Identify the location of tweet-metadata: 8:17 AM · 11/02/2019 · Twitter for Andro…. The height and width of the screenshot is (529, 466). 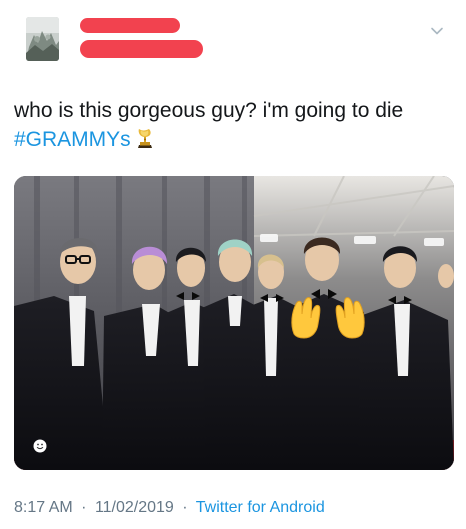
(169, 508).